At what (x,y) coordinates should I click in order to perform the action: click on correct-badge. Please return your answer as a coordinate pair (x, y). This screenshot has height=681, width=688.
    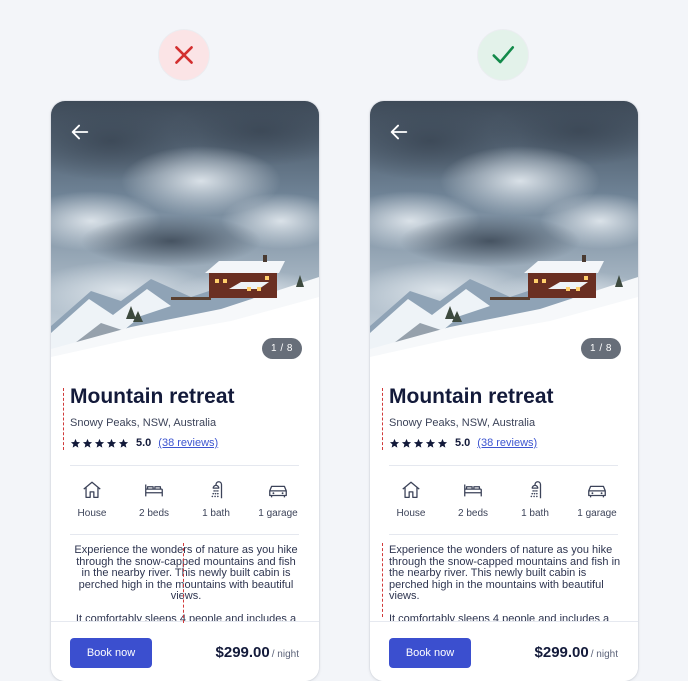
    Looking at the image, I should click on (503, 55).